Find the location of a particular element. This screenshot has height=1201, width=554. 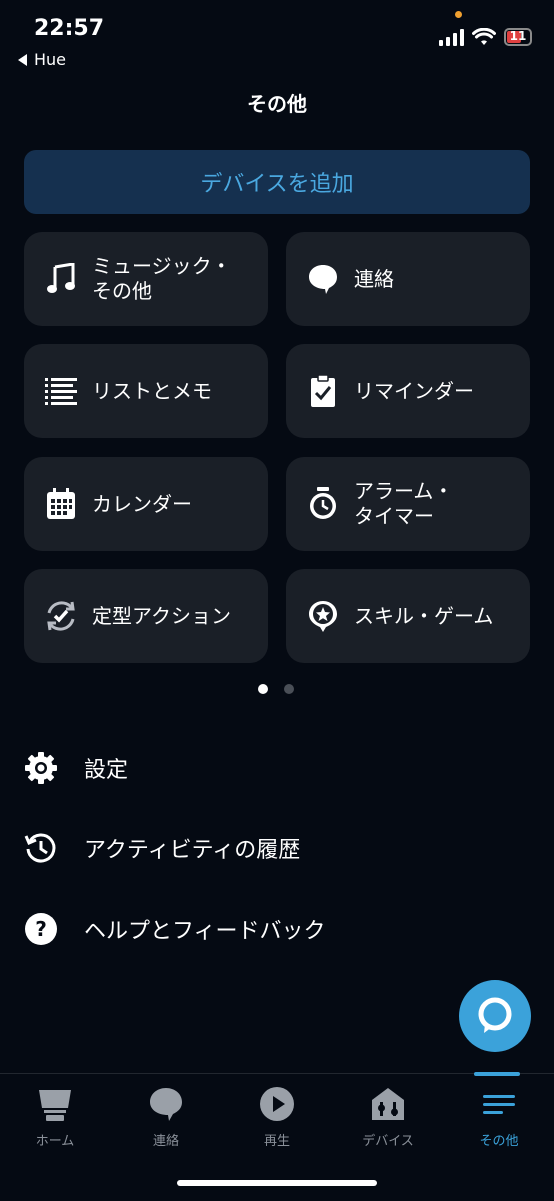

tab-label: 連絡 is located at coordinates (165, 1141).